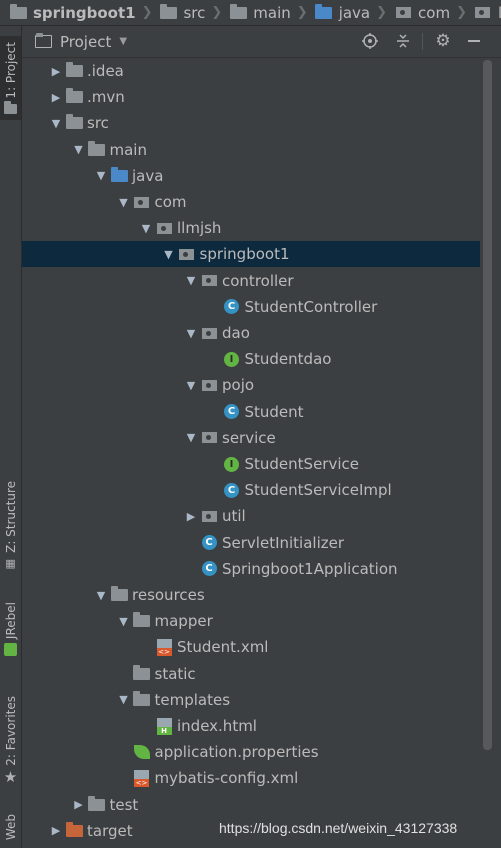 Image resolution: width=501 pixels, height=848 pixels. I want to click on tree-item-label: index.html, so click(217, 726).